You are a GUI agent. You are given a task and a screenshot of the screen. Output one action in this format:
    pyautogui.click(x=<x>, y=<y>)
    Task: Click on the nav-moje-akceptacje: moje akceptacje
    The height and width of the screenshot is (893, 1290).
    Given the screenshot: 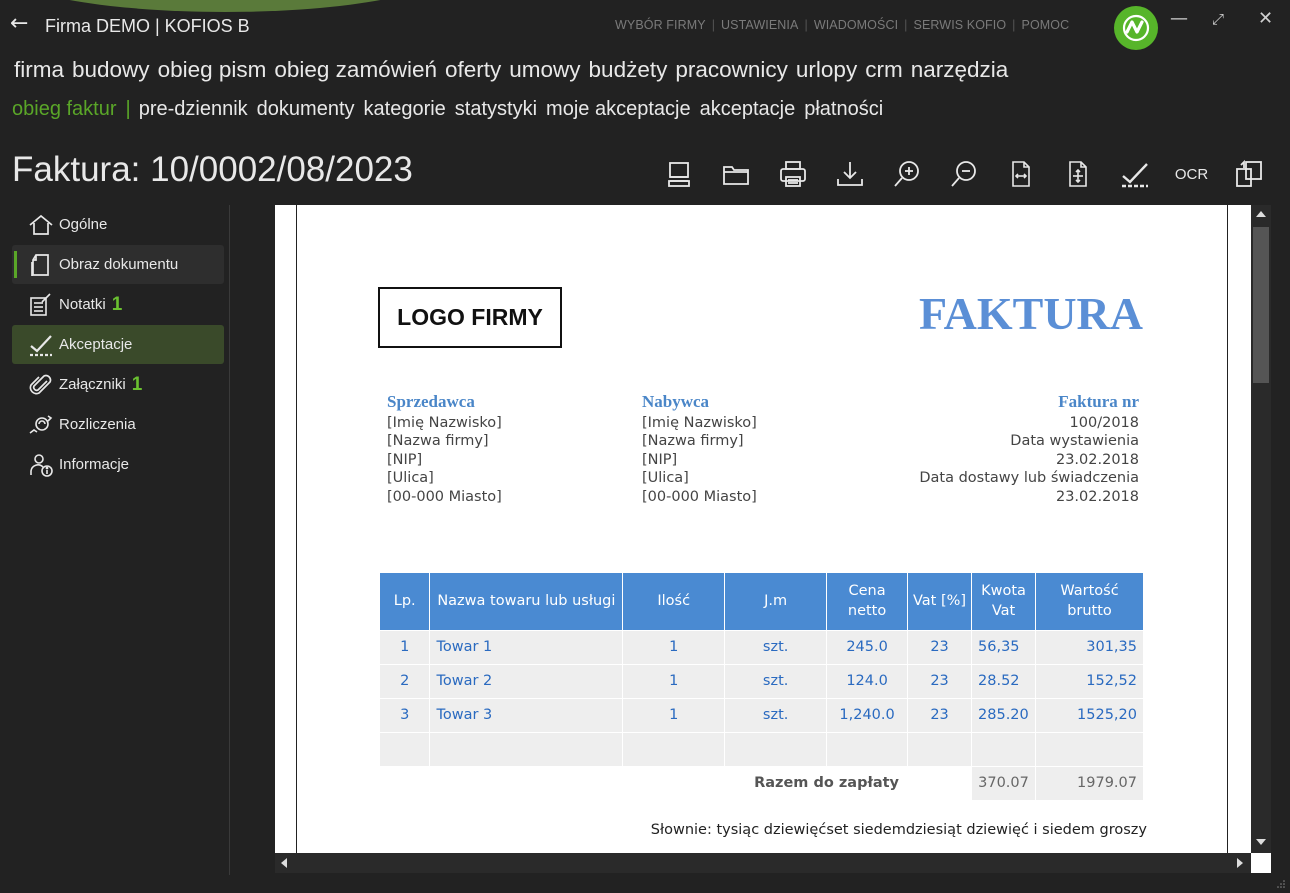 What is the action you would take?
    pyautogui.click(x=618, y=109)
    